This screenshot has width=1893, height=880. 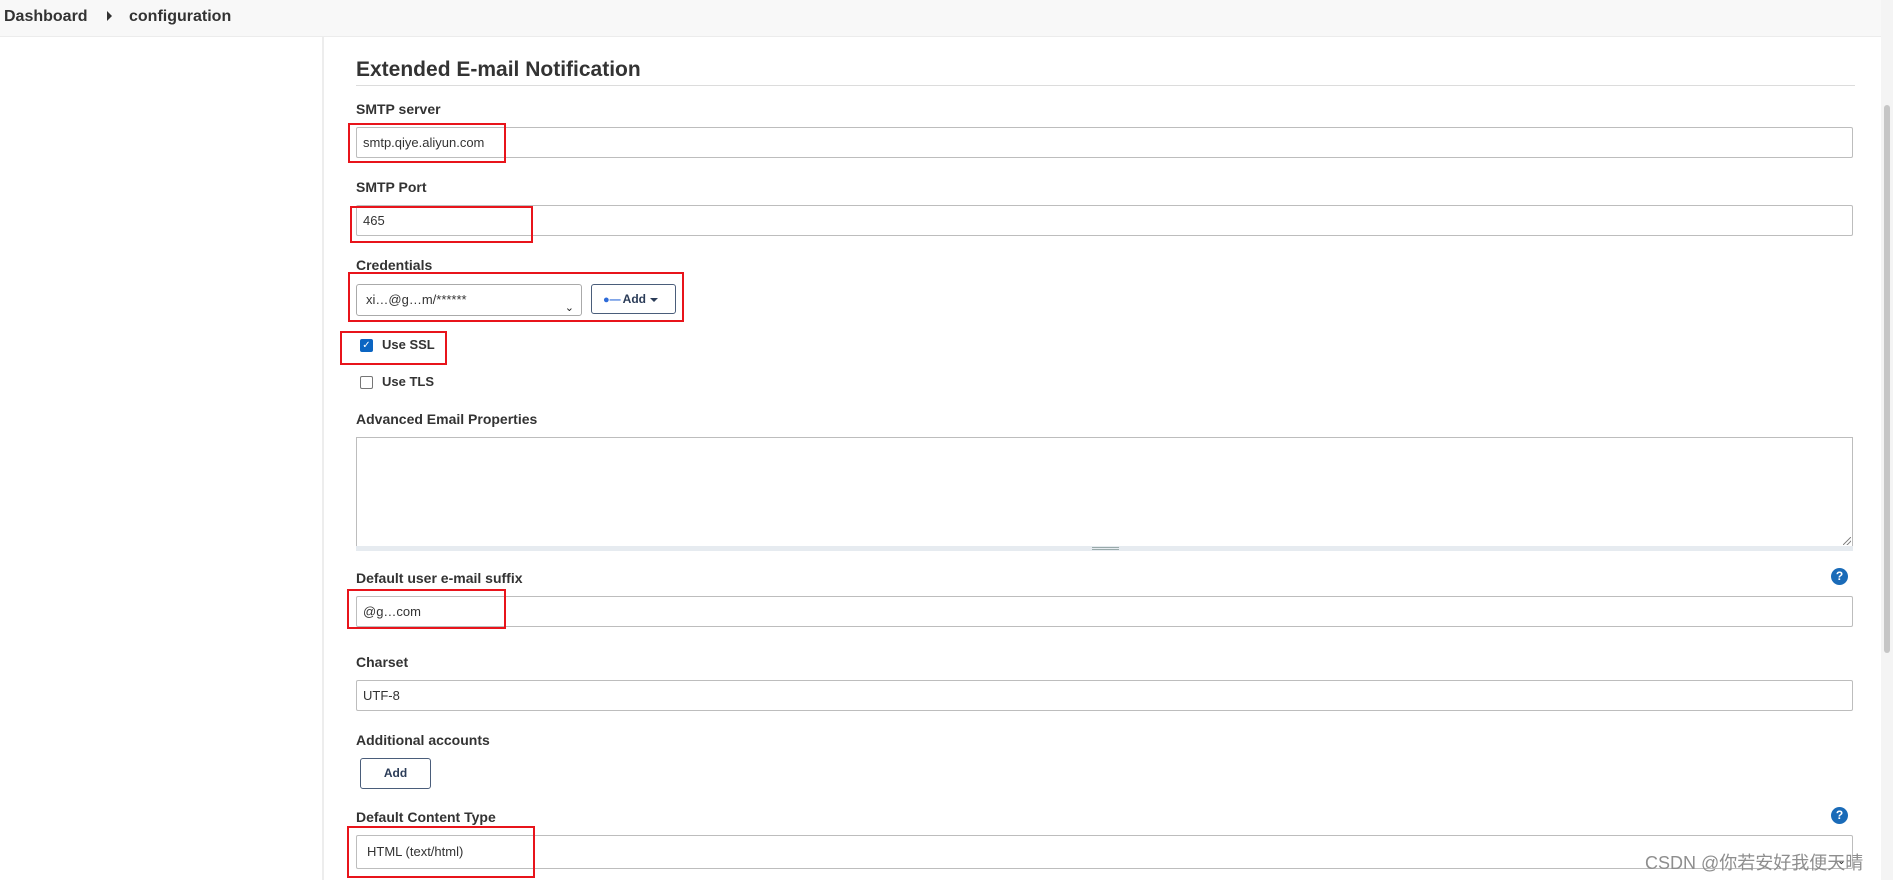 I want to click on additional-accounts-add-button: Add, so click(x=395, y=773).